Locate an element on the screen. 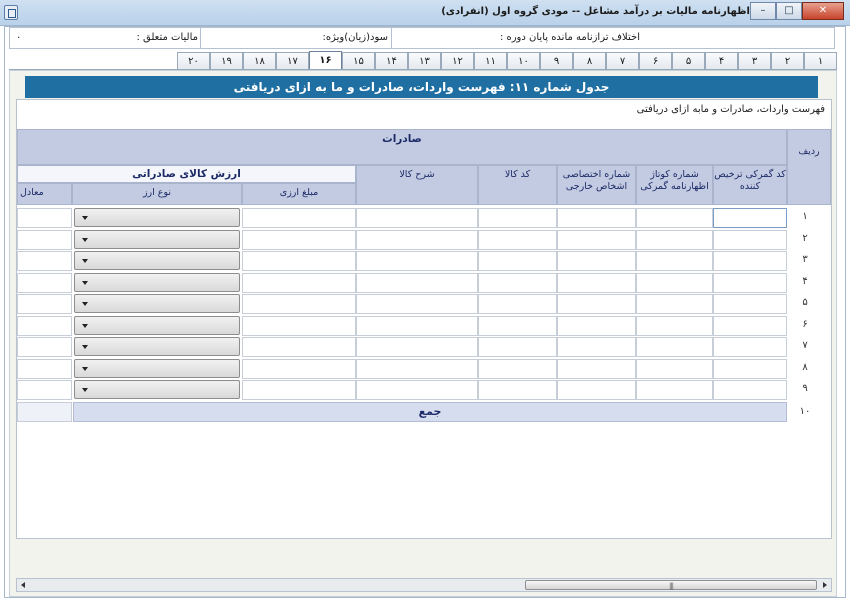 The image size is (850, 602). tab-2: ۲ is located at coordinates (787, 61).